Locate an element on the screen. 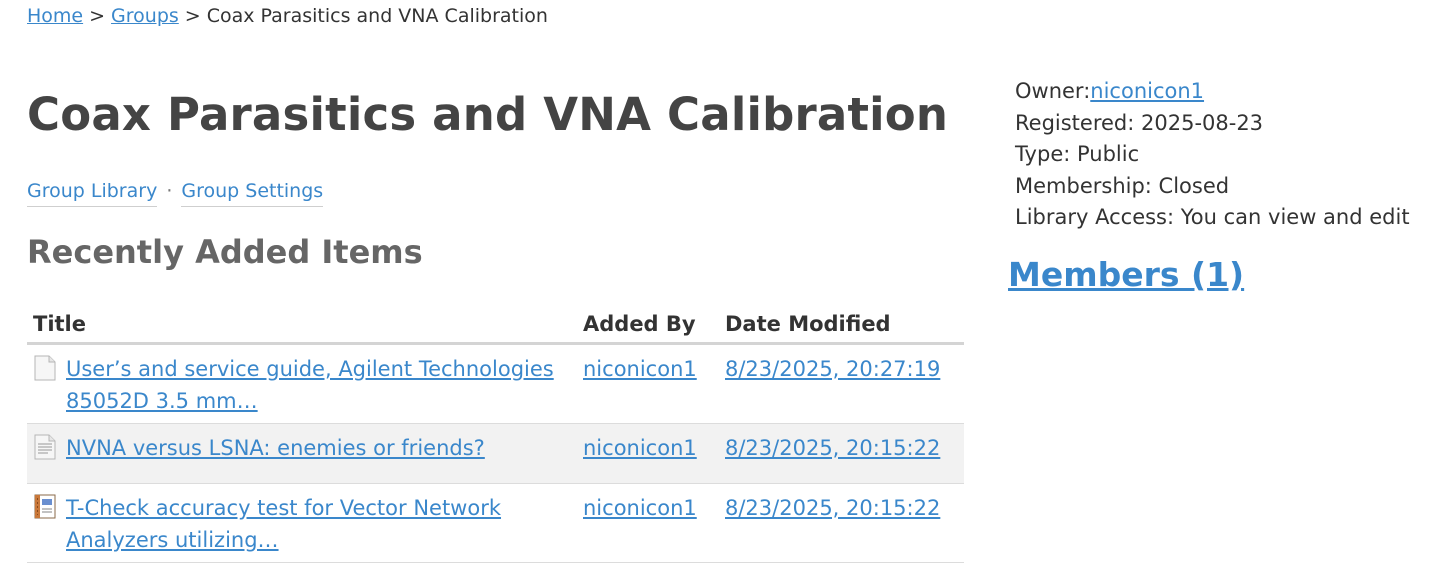 The width and height of the screenshot is (1452, 563). table-header-row: Title Added By Date Modified is located at coordinates (495, 323).